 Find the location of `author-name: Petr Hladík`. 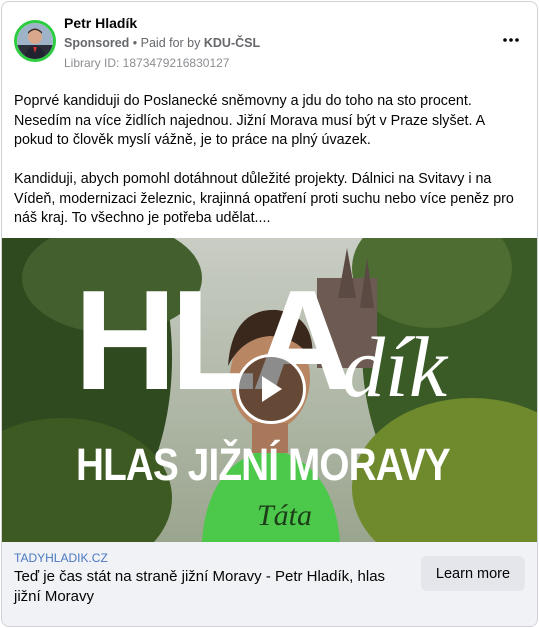

author-name: Petr Hladík is located at coordinates (100, 23).